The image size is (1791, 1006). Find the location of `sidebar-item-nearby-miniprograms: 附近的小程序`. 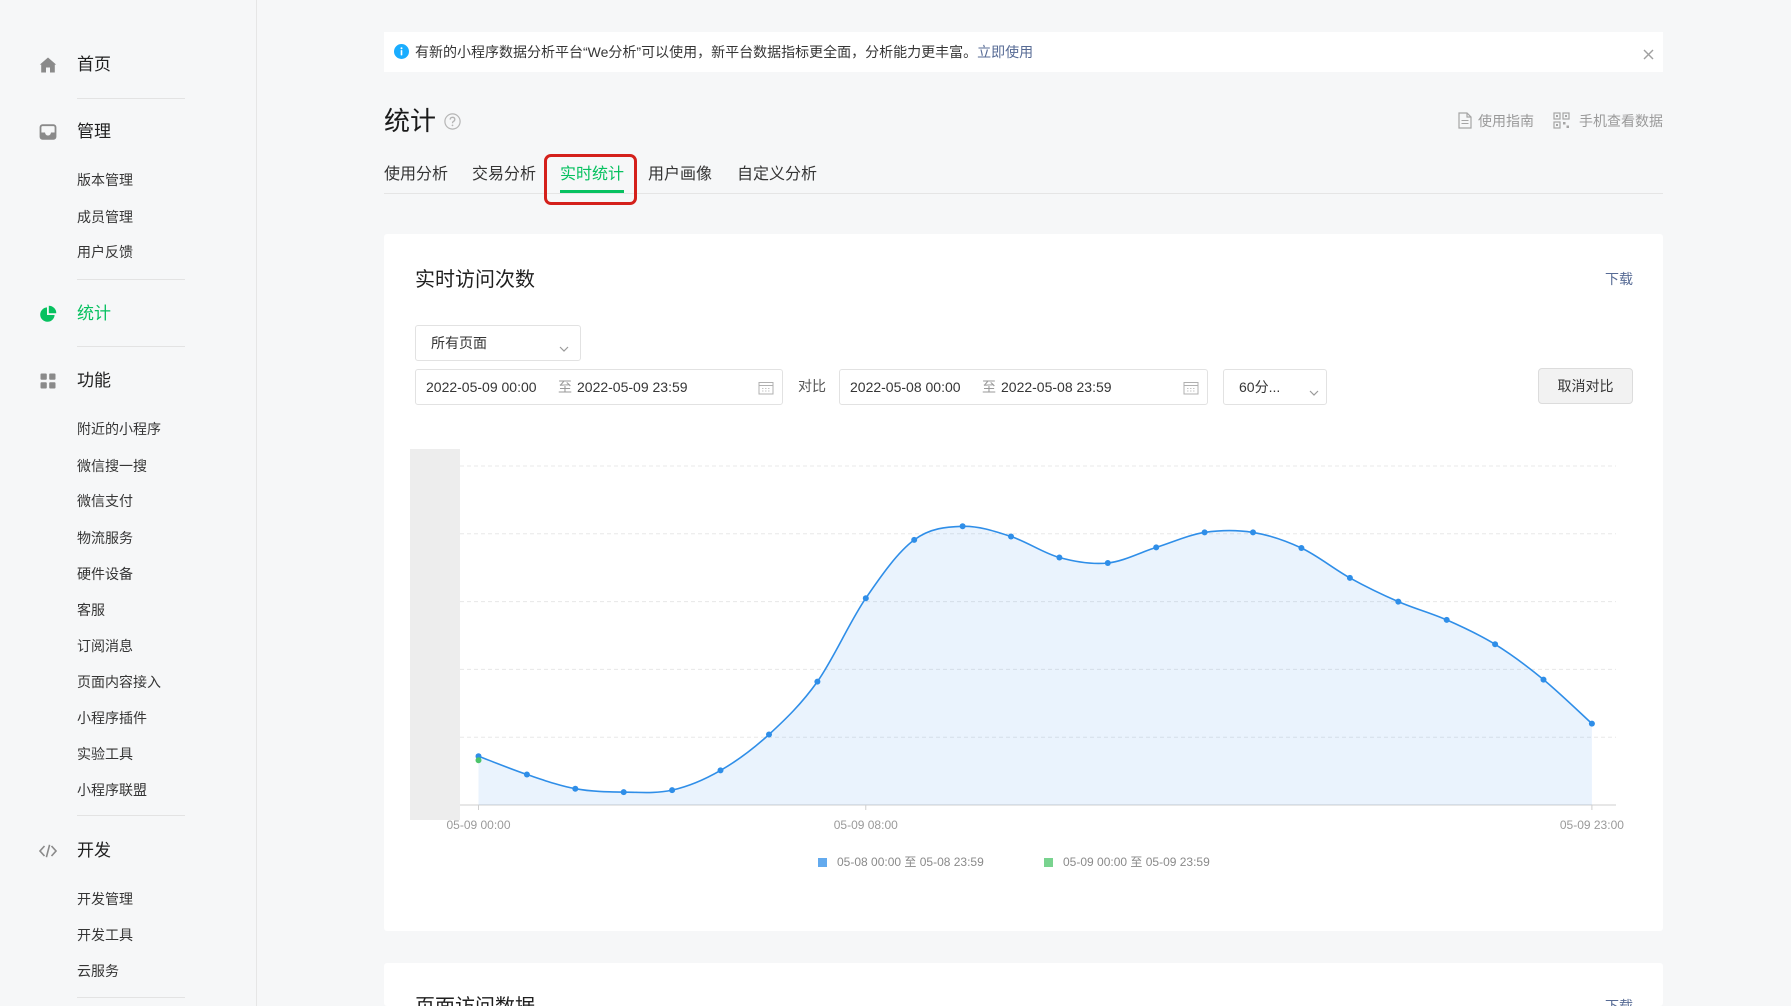

sidebar-item-nearby-miniprograms: 附近的小程序 is located at coordinates (119, 429).